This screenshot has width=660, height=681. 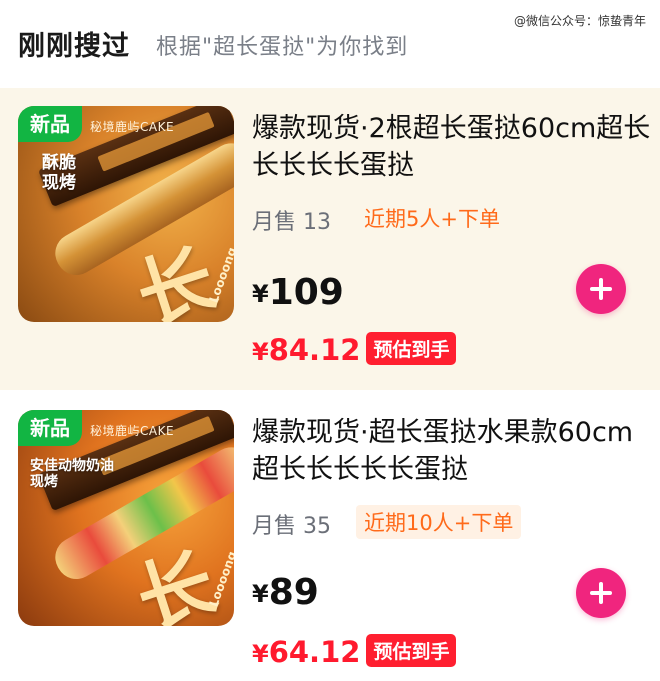 I want to click on section-subtitle: 根据"超长蛋挞"为你找到, so click(x=282, y=47).